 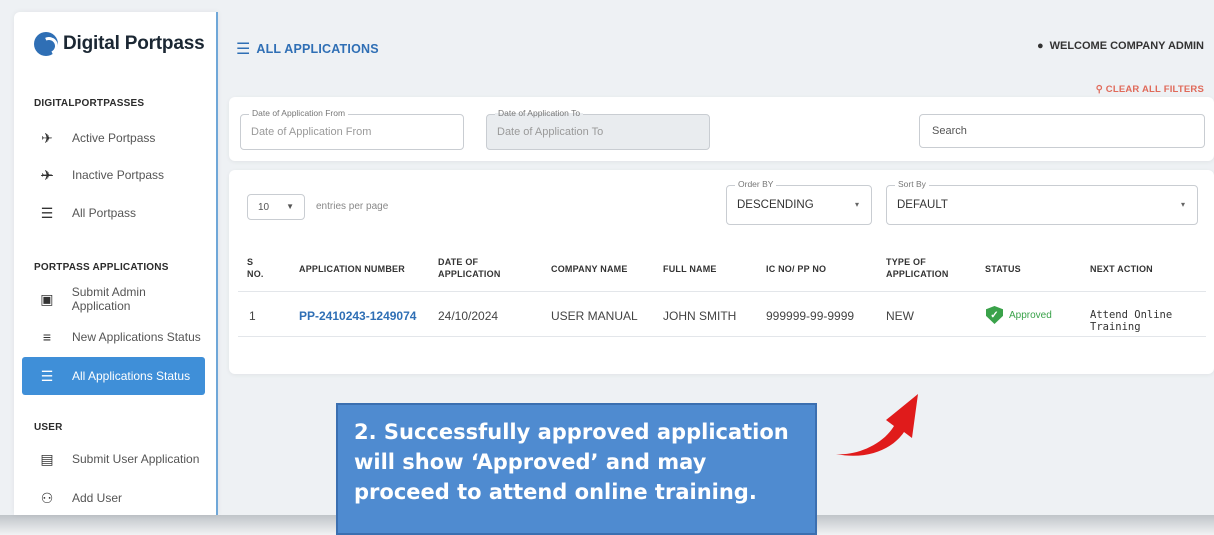 I want to click on header-line: NO., so click(x=255, y=274).